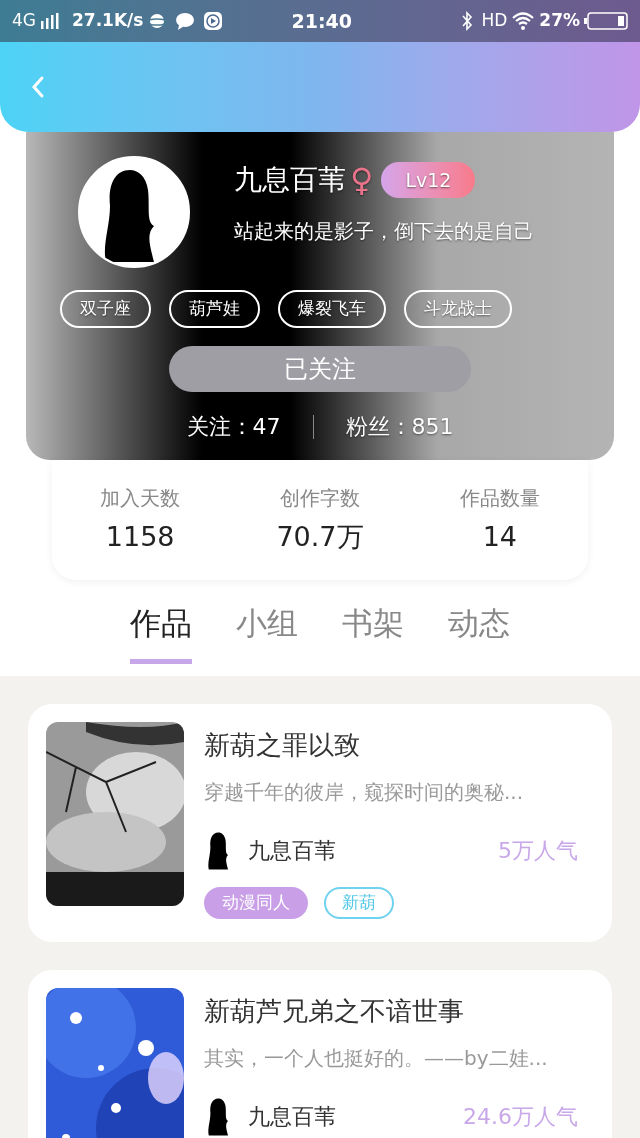 Image resolution: width=640 pixels, height=1138 pixels. Describe the element at coordinates (320, 369) in the screenshot. I see `follow-button: 已关注` at that location.